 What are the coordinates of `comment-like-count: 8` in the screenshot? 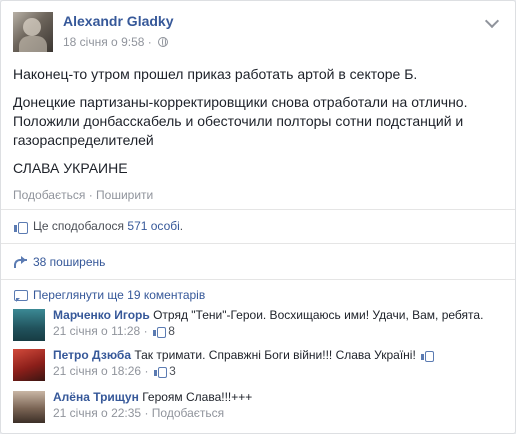 It's located at (171, 331).